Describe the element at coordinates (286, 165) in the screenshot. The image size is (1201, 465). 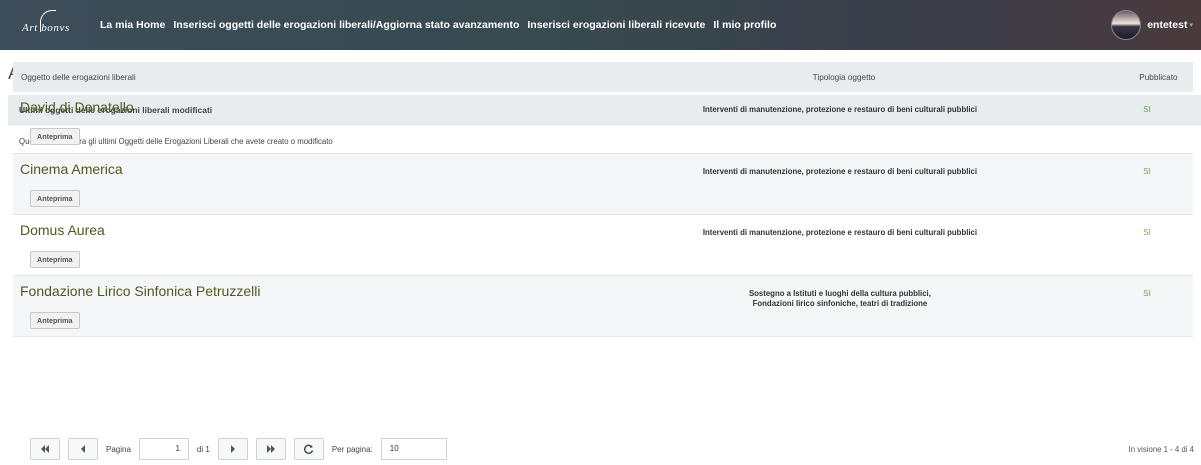
I see `object-title-link: Cinema America` at that location.